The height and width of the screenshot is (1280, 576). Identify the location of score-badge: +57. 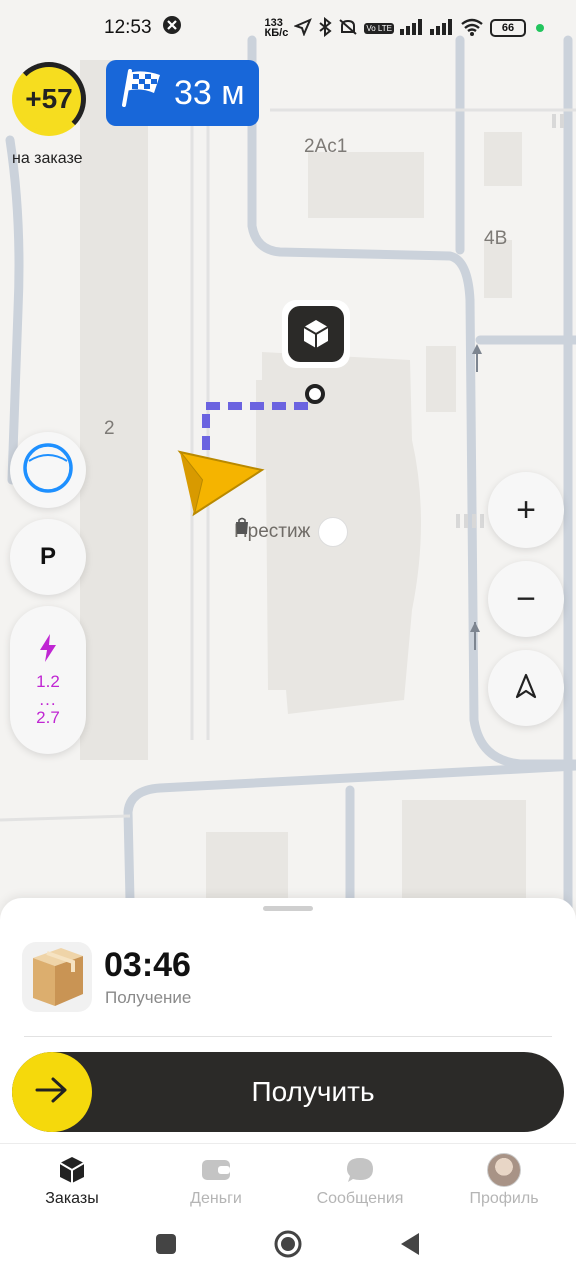
(49, 99).